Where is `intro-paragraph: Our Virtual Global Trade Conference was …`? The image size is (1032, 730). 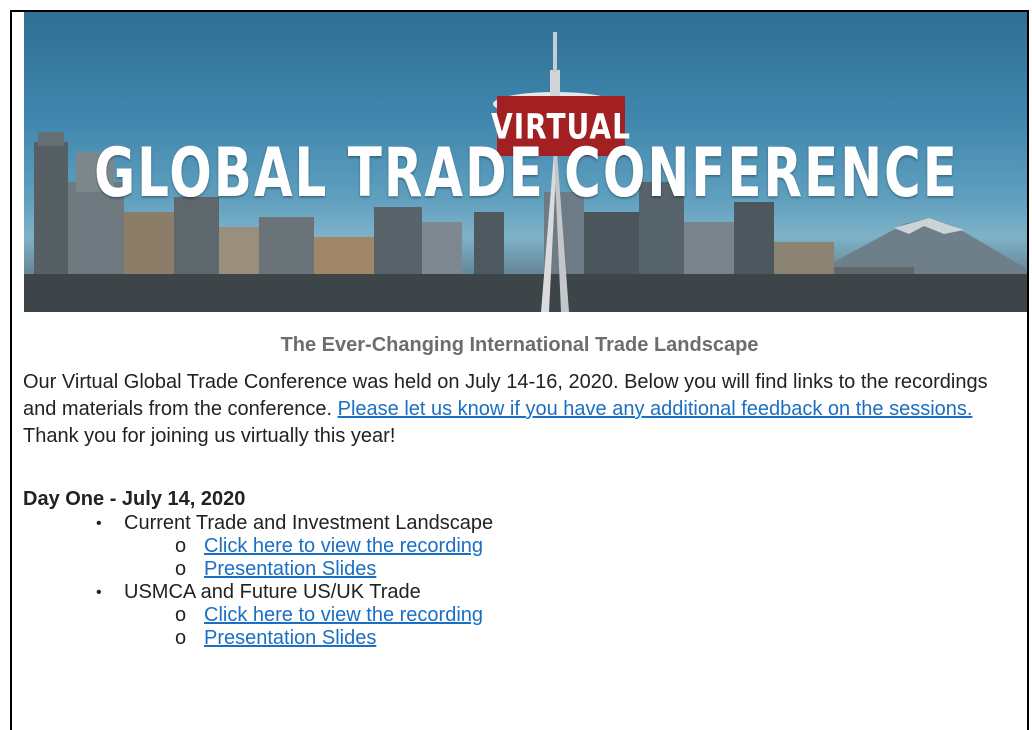 intro-paragraph: Our Virtual Global Trade Conference was … is located at coordinates (520, 409).